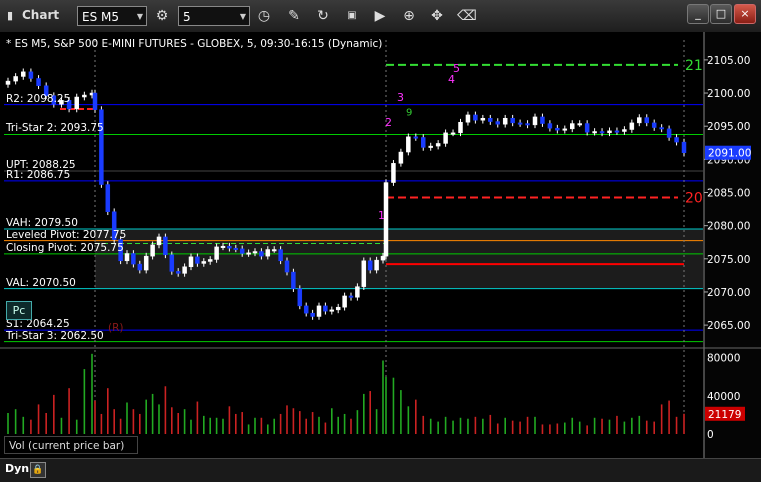 The image size is (761, 482). I want to click on timeframe-field: 5 ▼, so click(214, 16).